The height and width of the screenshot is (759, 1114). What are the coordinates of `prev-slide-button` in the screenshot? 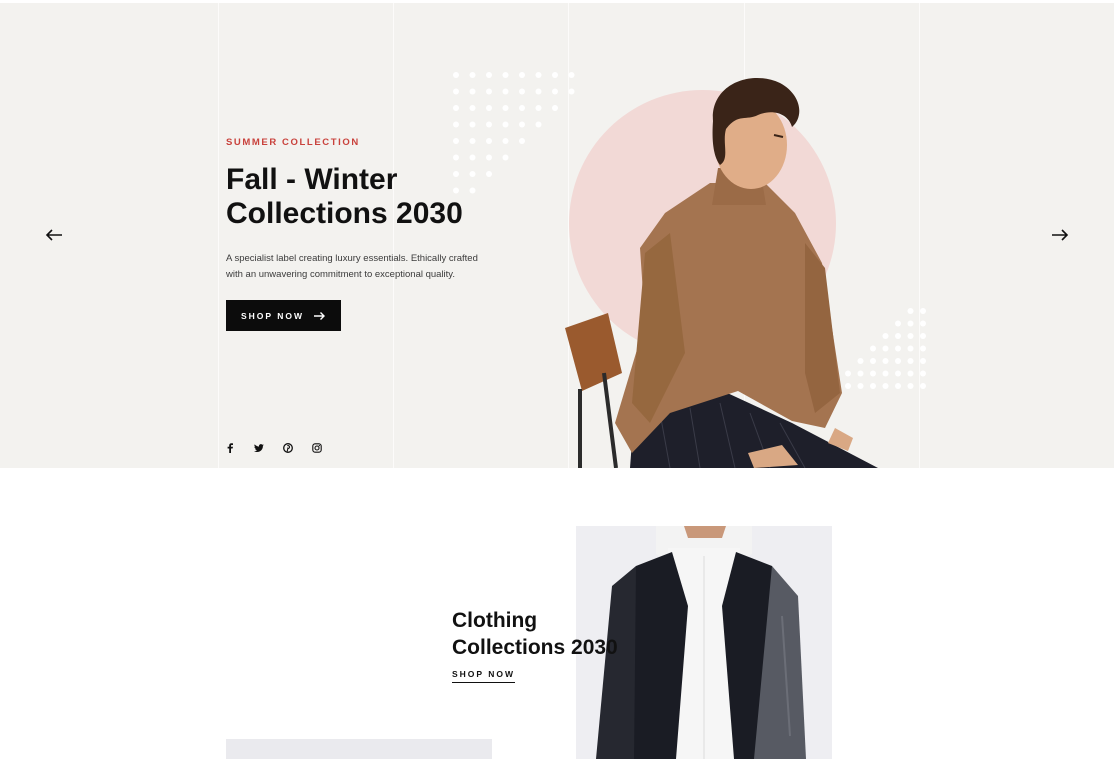 It's located at (56, 235).